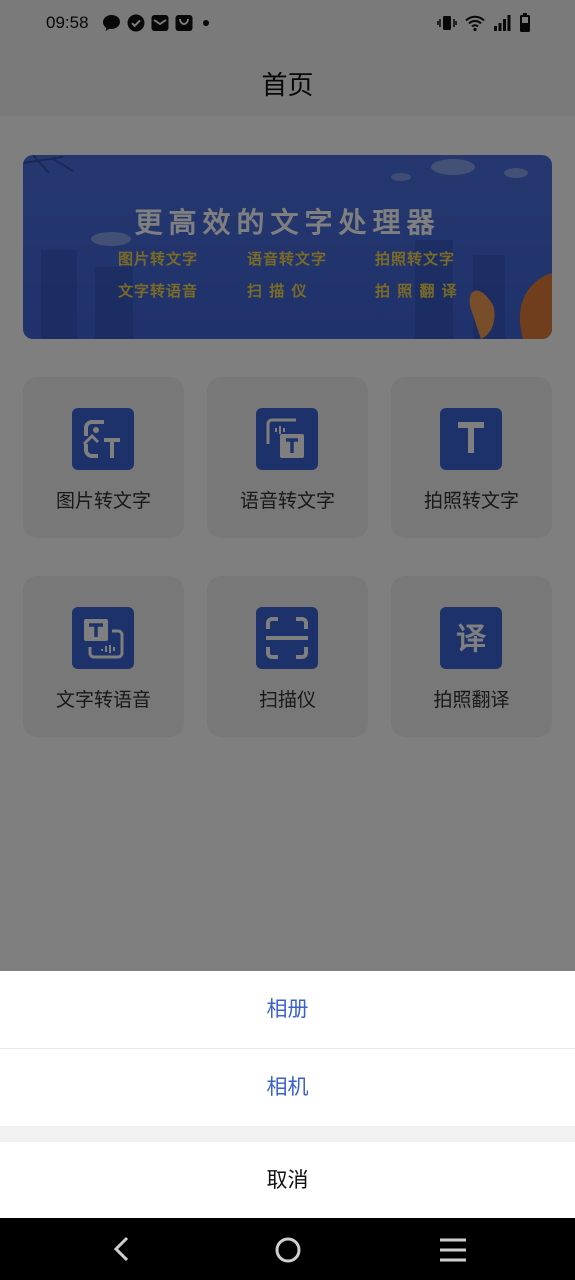 This screenshot has height=1280, width=575. I want to click on back-icon, so click(122, 1251).